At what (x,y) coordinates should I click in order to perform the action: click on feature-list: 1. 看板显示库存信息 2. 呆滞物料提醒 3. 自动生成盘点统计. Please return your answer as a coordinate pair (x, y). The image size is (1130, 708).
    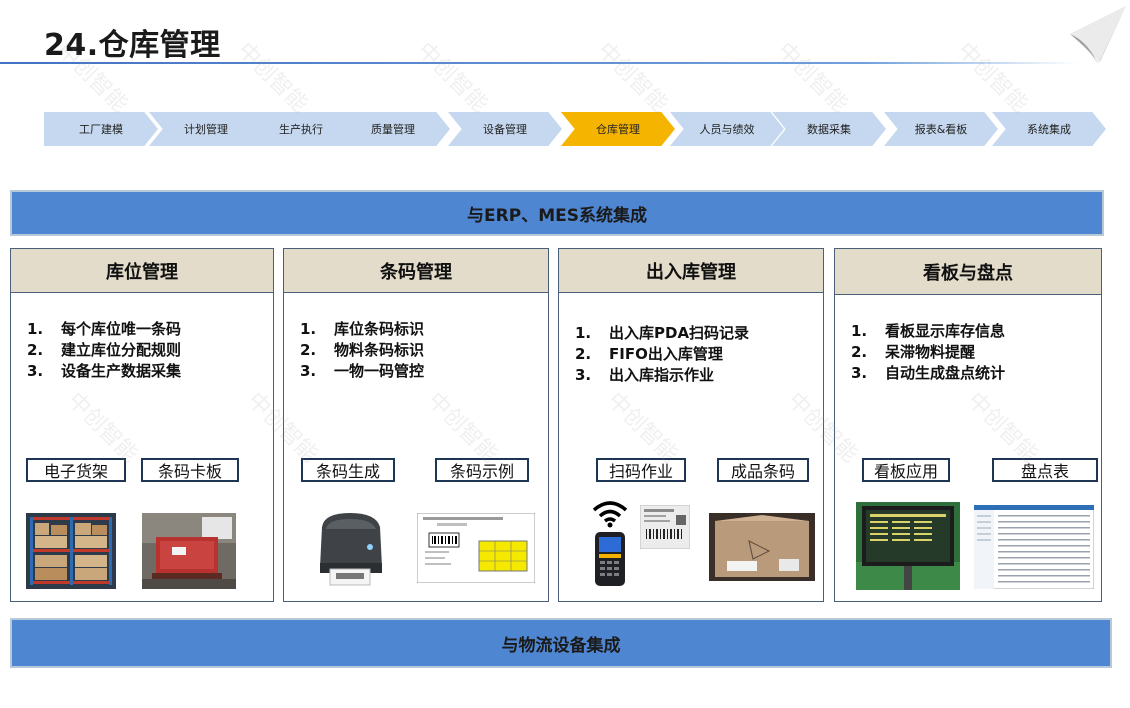
    Looking at the image, I should click on (968, 339).